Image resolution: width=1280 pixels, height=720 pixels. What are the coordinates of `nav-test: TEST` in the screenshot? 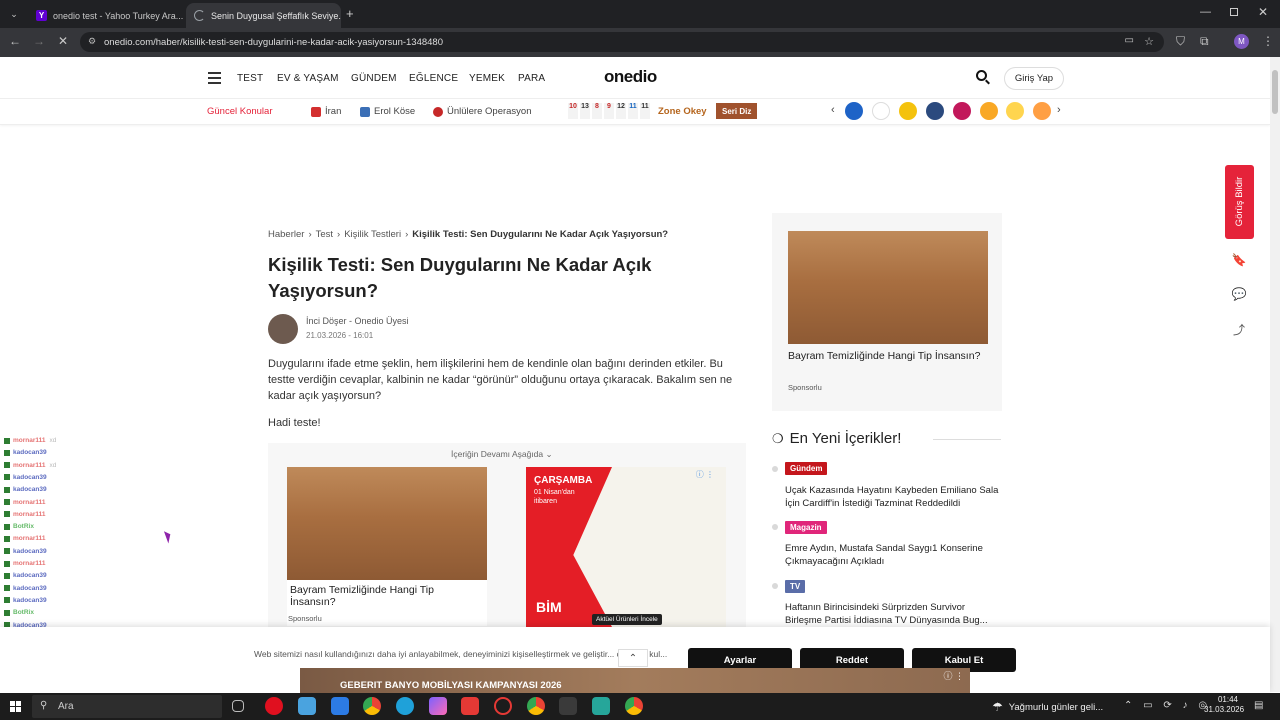 It's located at (250, 78).